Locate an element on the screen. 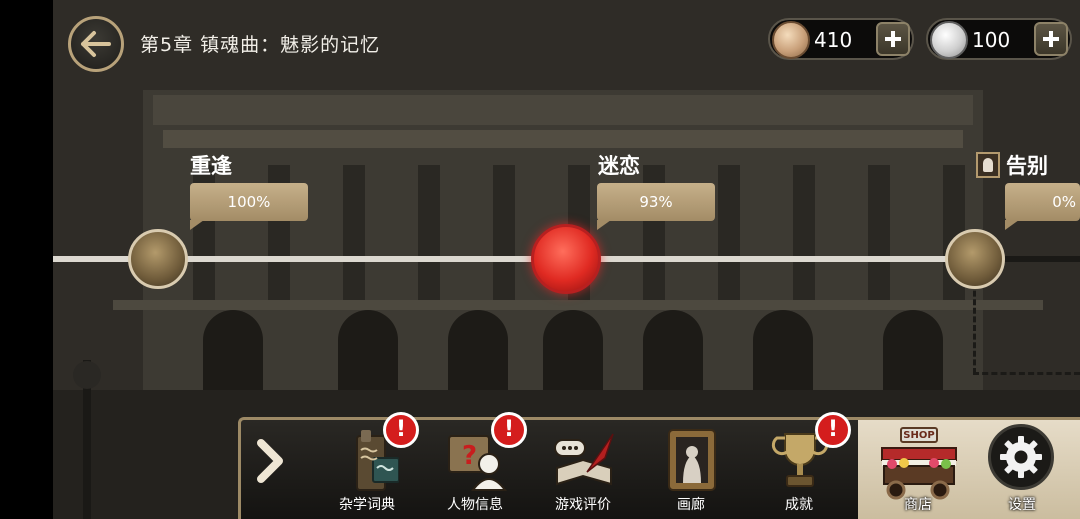 Image resolution: width=1080 pixels, height=519 pixels. left-letterbox is located at coordinates (26, 259).